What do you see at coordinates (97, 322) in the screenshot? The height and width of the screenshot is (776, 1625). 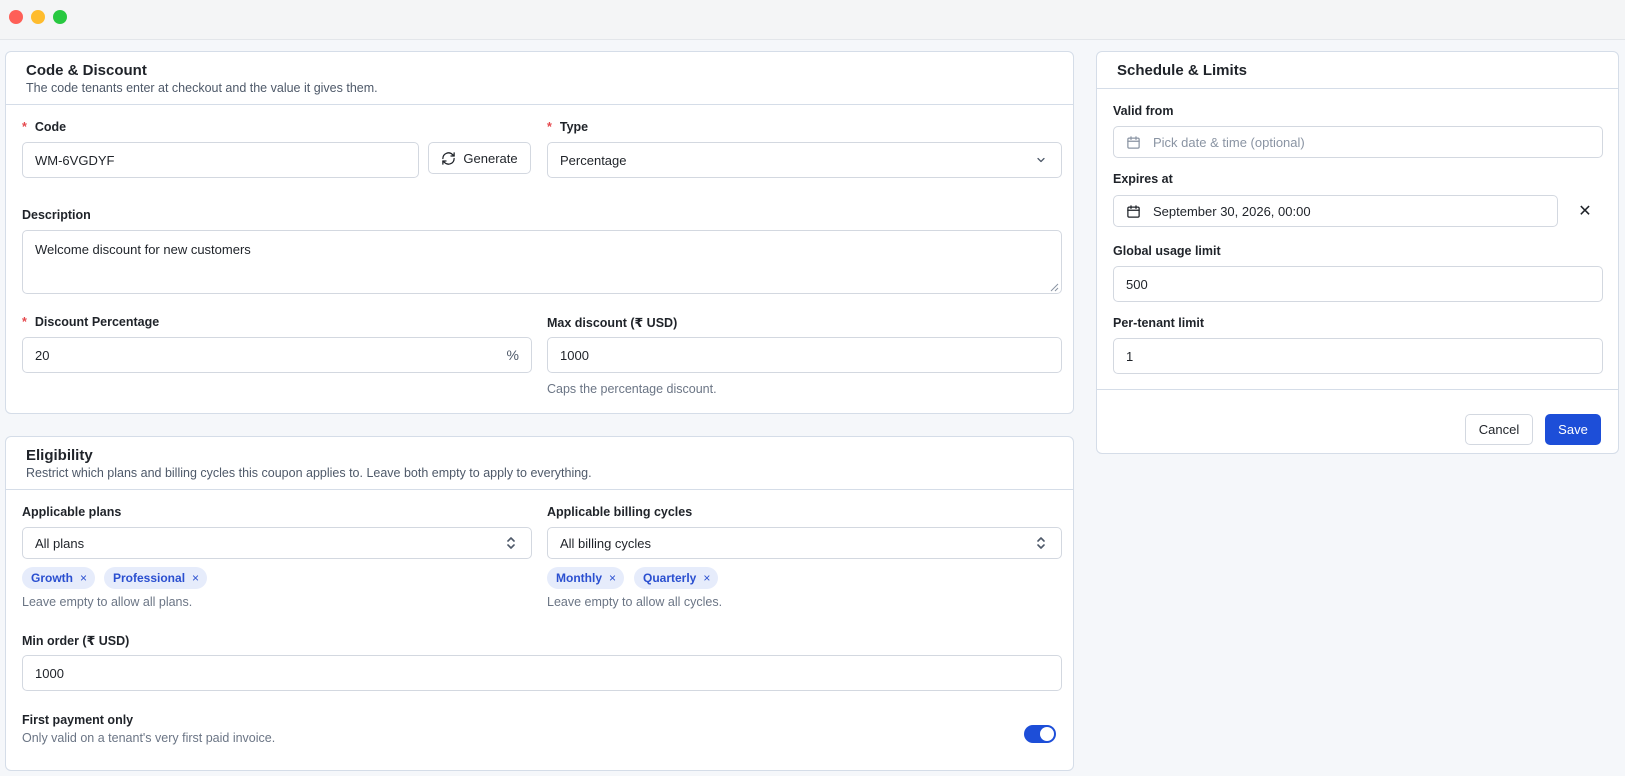 I see `discount-percentage-label-text: Discount Percentage` at bounding box center [97, 322].